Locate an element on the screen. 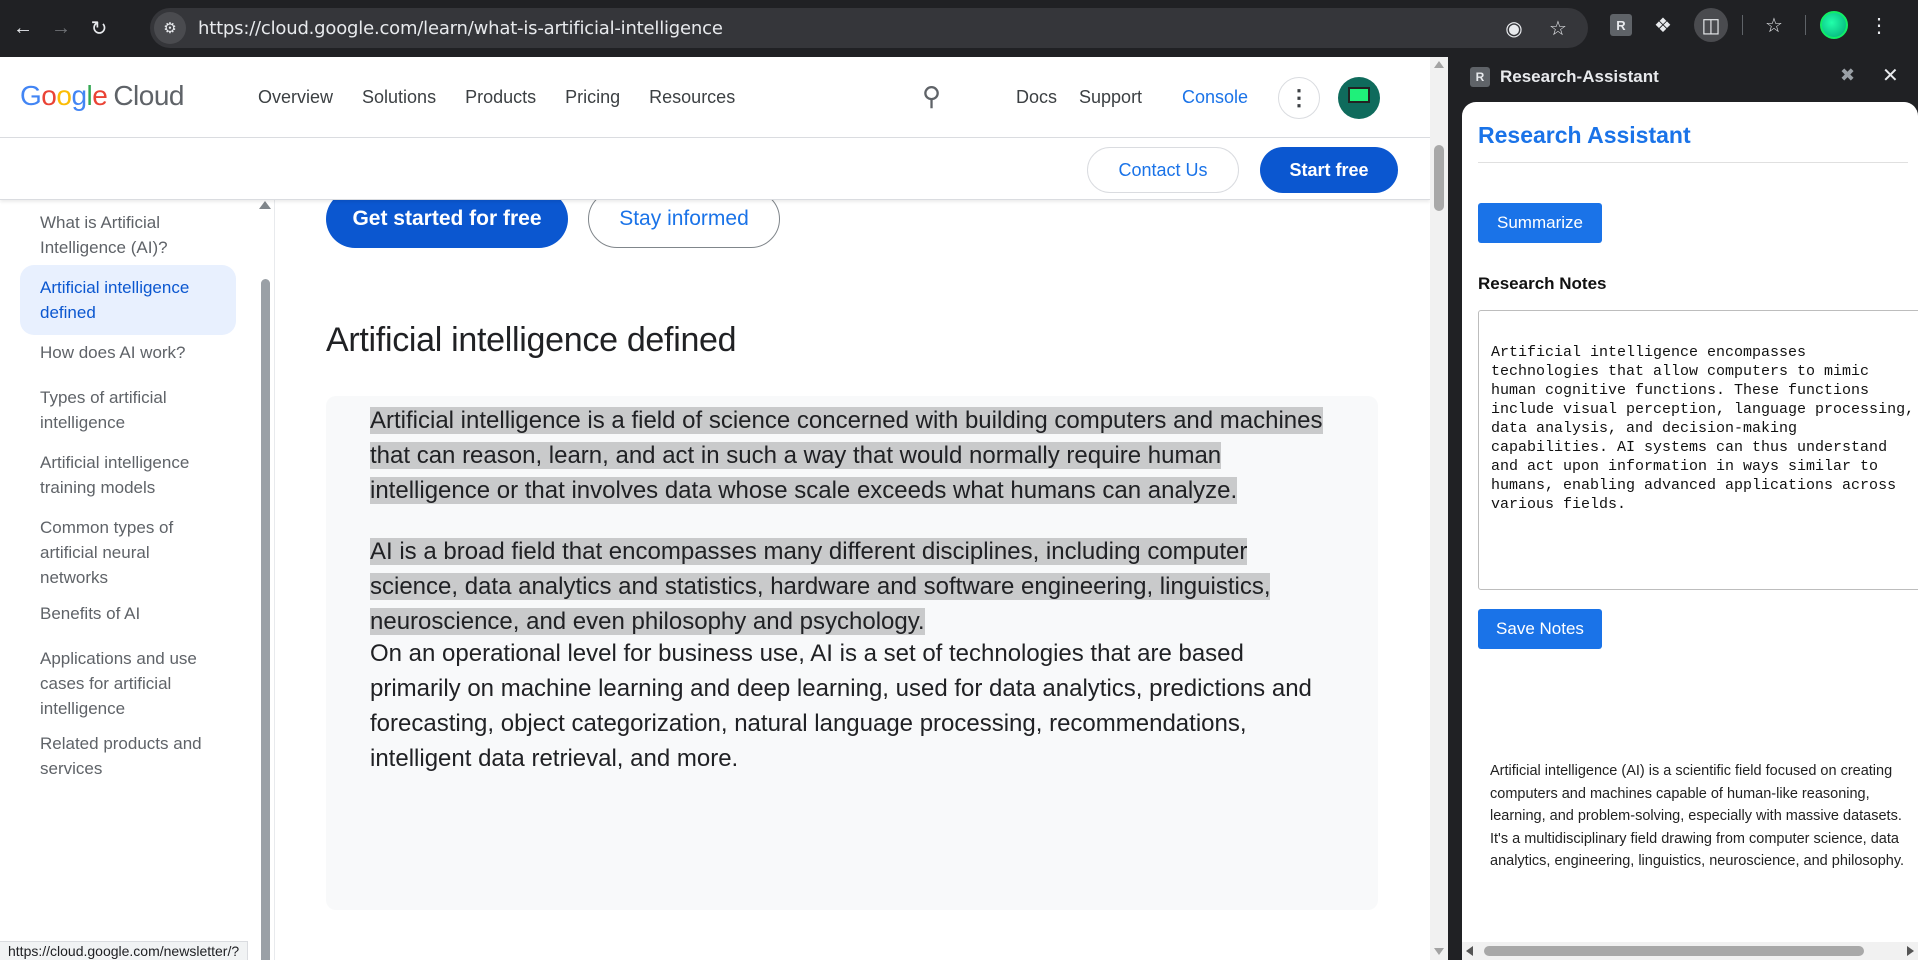 The width and height of the screenshot is (1918, 960). logo-letter: g is located at coordinates (79, 95).